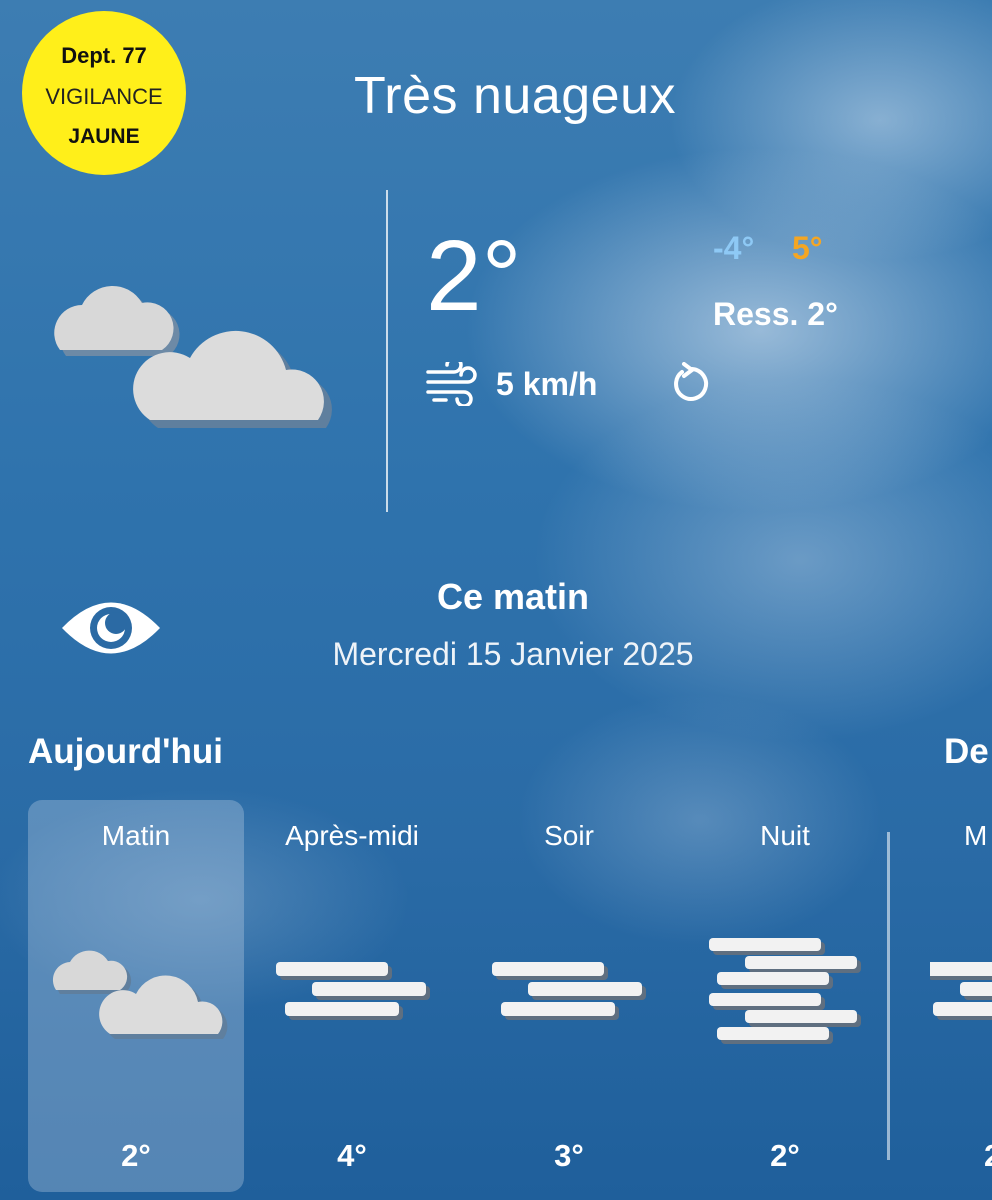  Describe the element at coordinates (515, 96) in the screenshot. I see `current-condition: Très nuageux` at that location.